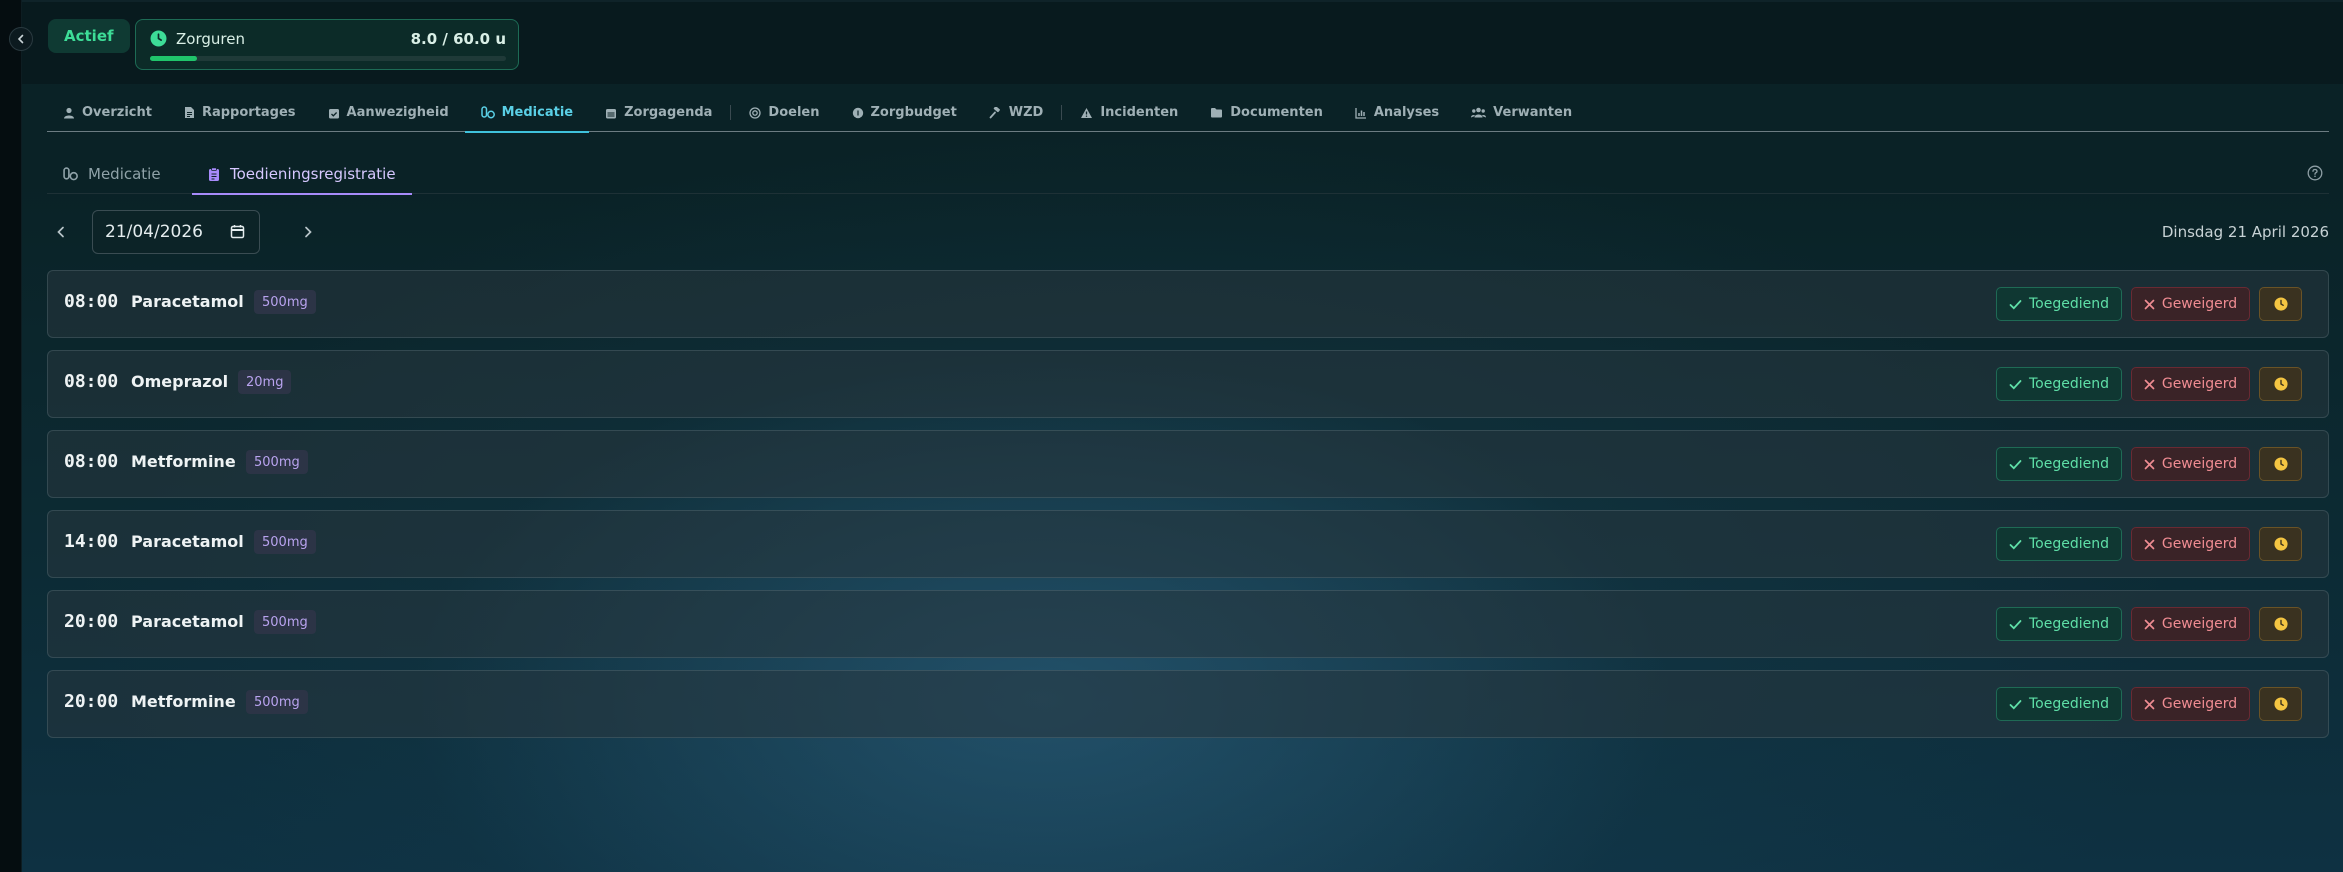 The height and width of the screenshot is (872, 2343). I want to click on tab-medicatie: Medicatie, so click(527, 113).